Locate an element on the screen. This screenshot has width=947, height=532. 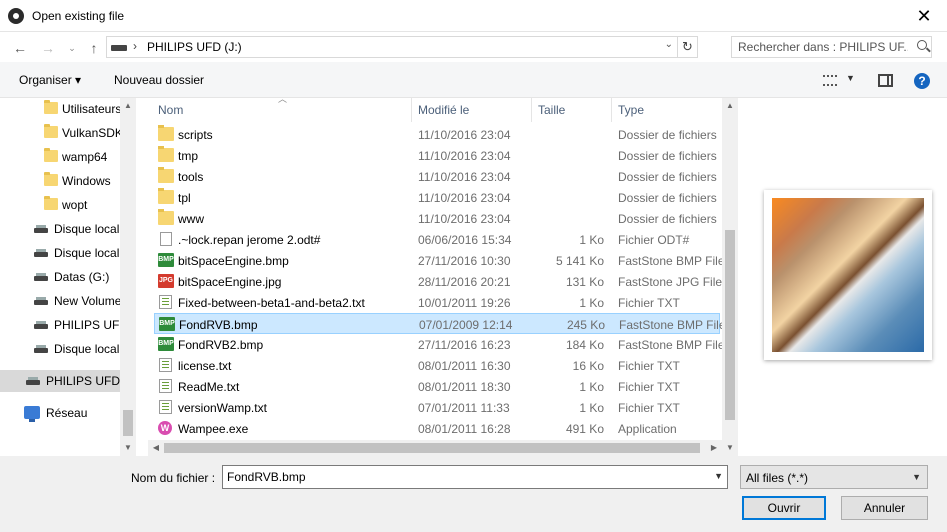
cancel-button: Annuler is located at coordinates (884, 508).